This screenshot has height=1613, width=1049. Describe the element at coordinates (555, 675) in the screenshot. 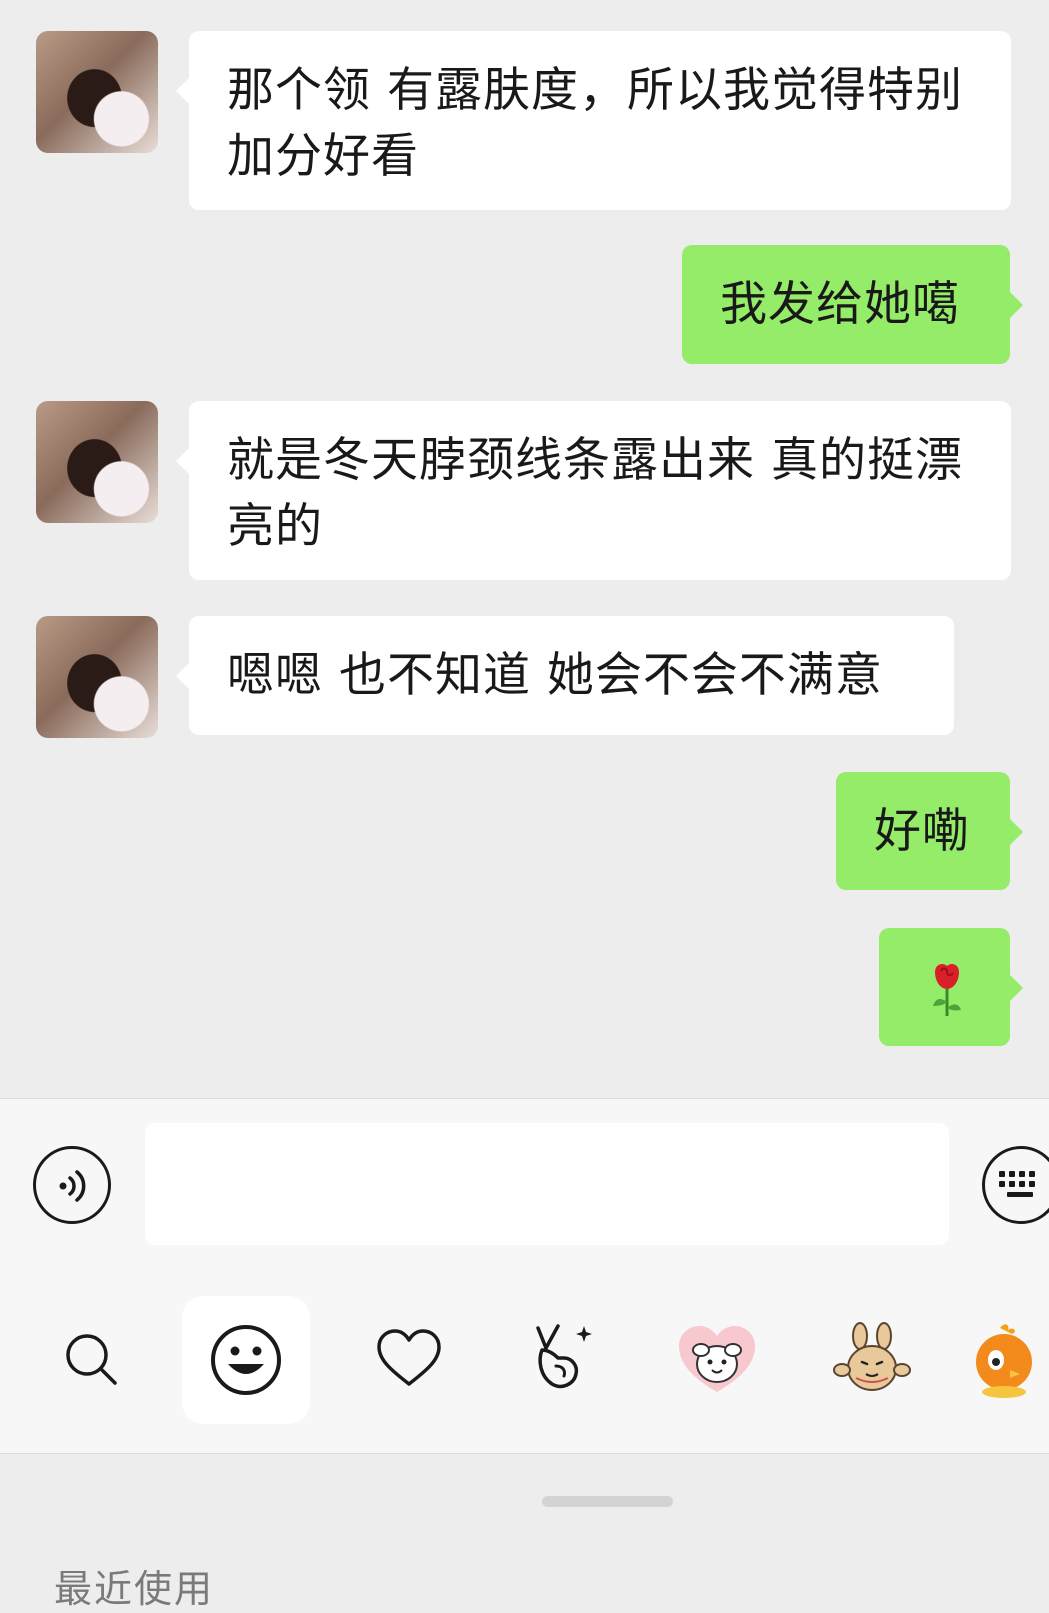

I see `message-text: 嗯嗯 也不知道 她会不会不满意` at that location.